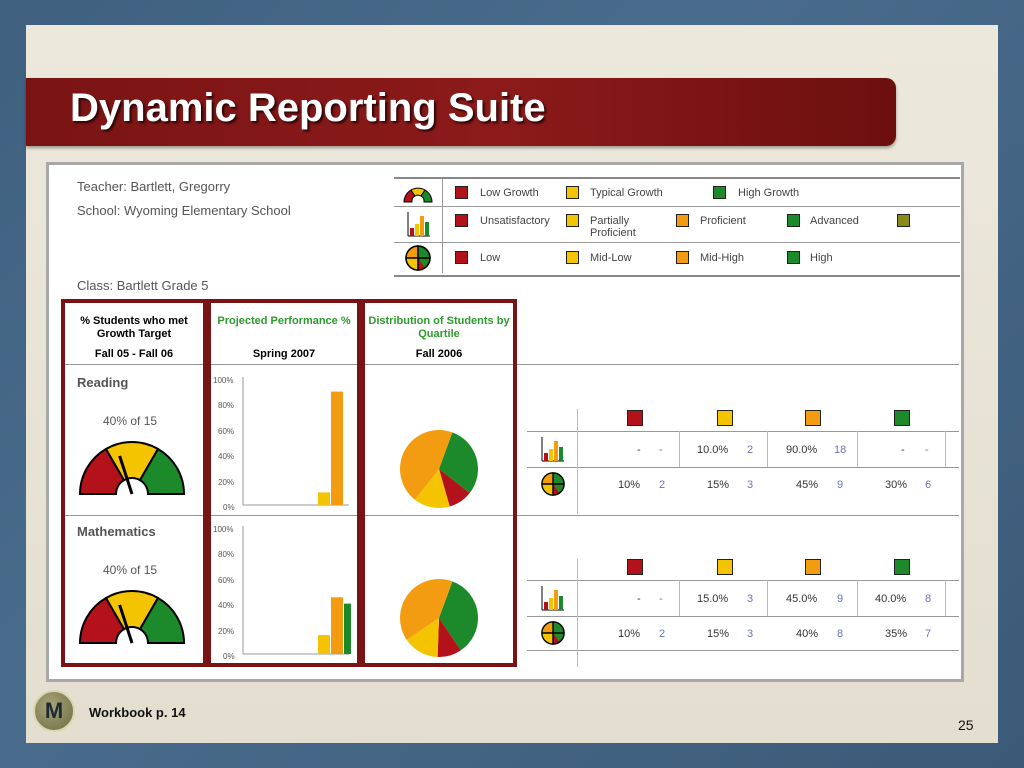  What do you see at coordinates (896, 634) in the screenshot?
I see `table-cell-pct: 35%` at bounding box center [896, 634].